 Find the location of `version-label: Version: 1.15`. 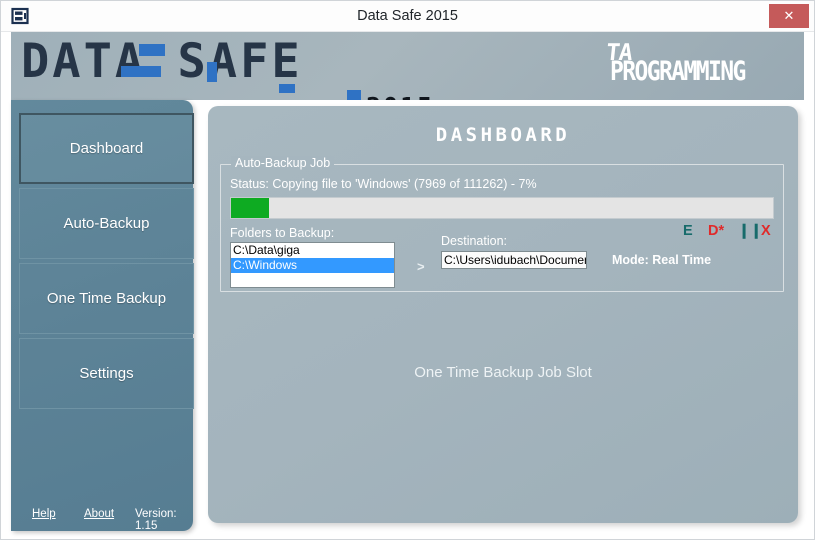

version-label: Version: 1.15 is located at coordinates (156, 520).